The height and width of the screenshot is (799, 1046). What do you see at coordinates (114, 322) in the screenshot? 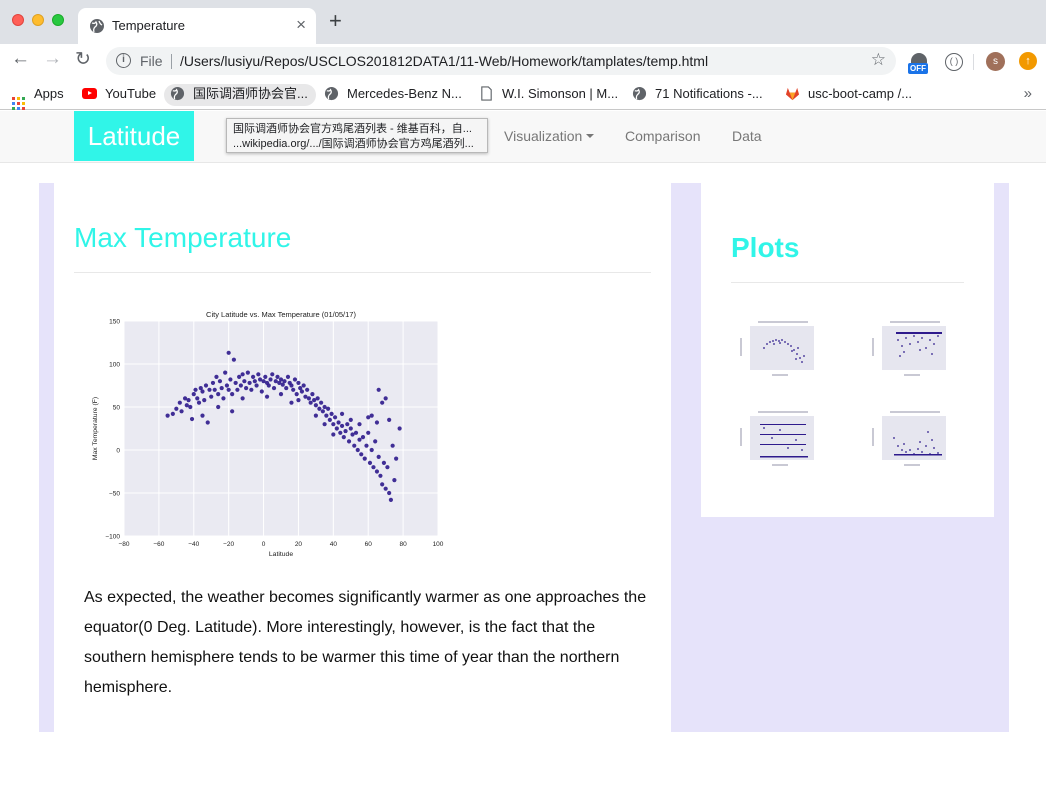
I see `y-tick-label: 150` at bounding box center [114, 322].